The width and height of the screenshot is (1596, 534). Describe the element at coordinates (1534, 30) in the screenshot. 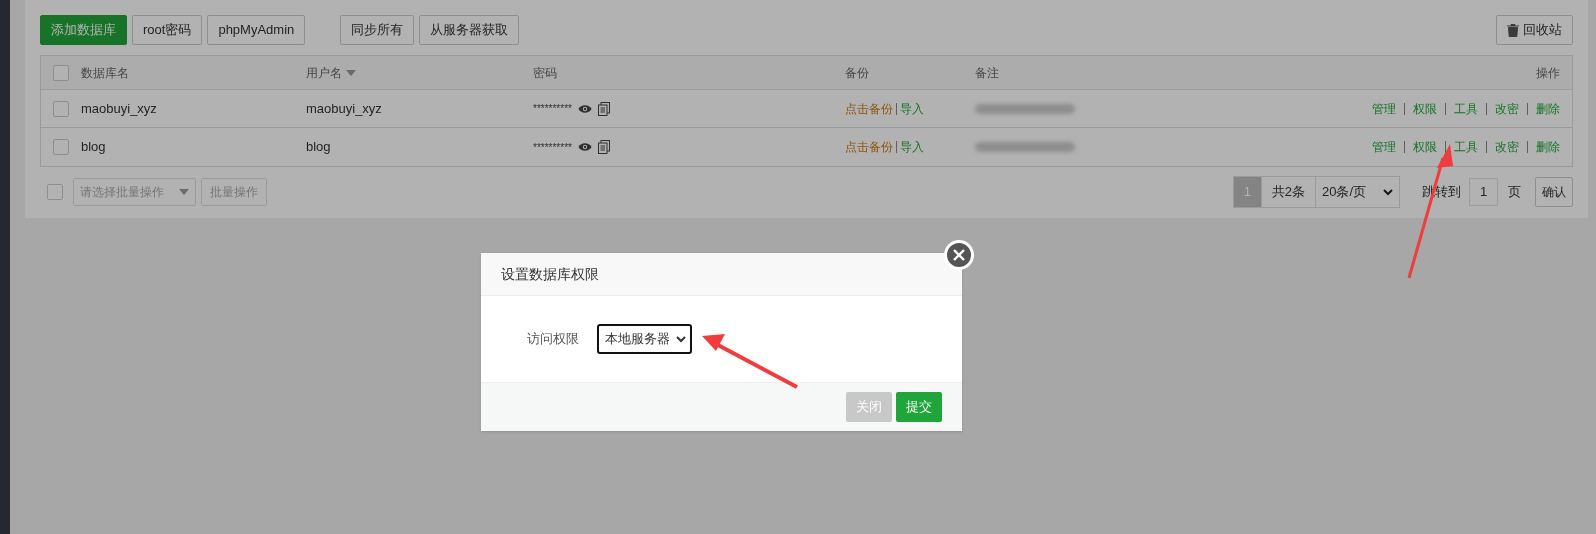

I see `recycle-bin-button: 回收站` at that location.